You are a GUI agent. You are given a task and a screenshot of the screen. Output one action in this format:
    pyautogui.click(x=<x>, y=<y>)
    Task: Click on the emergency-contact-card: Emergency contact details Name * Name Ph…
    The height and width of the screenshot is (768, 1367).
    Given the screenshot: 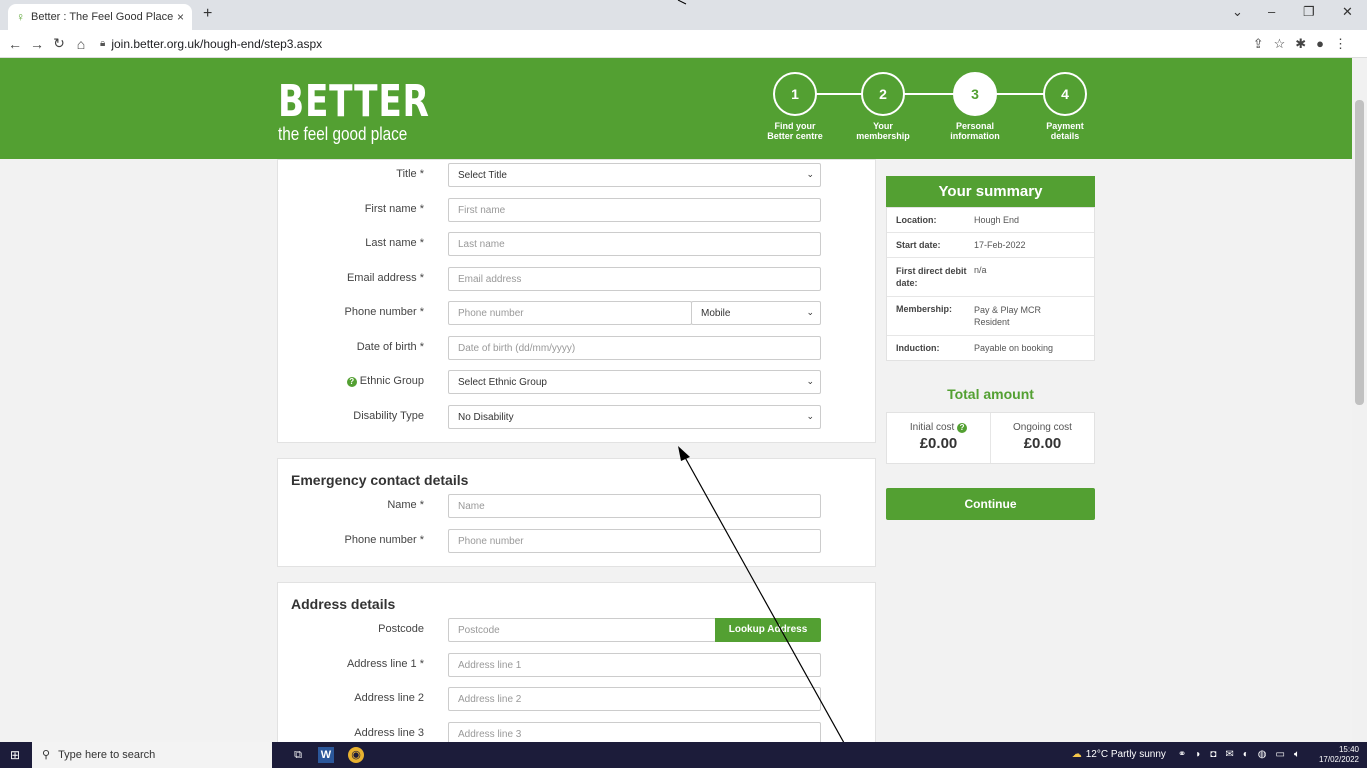 What is the action you would take?
    pyautogui.click(x=576, y=512)
    